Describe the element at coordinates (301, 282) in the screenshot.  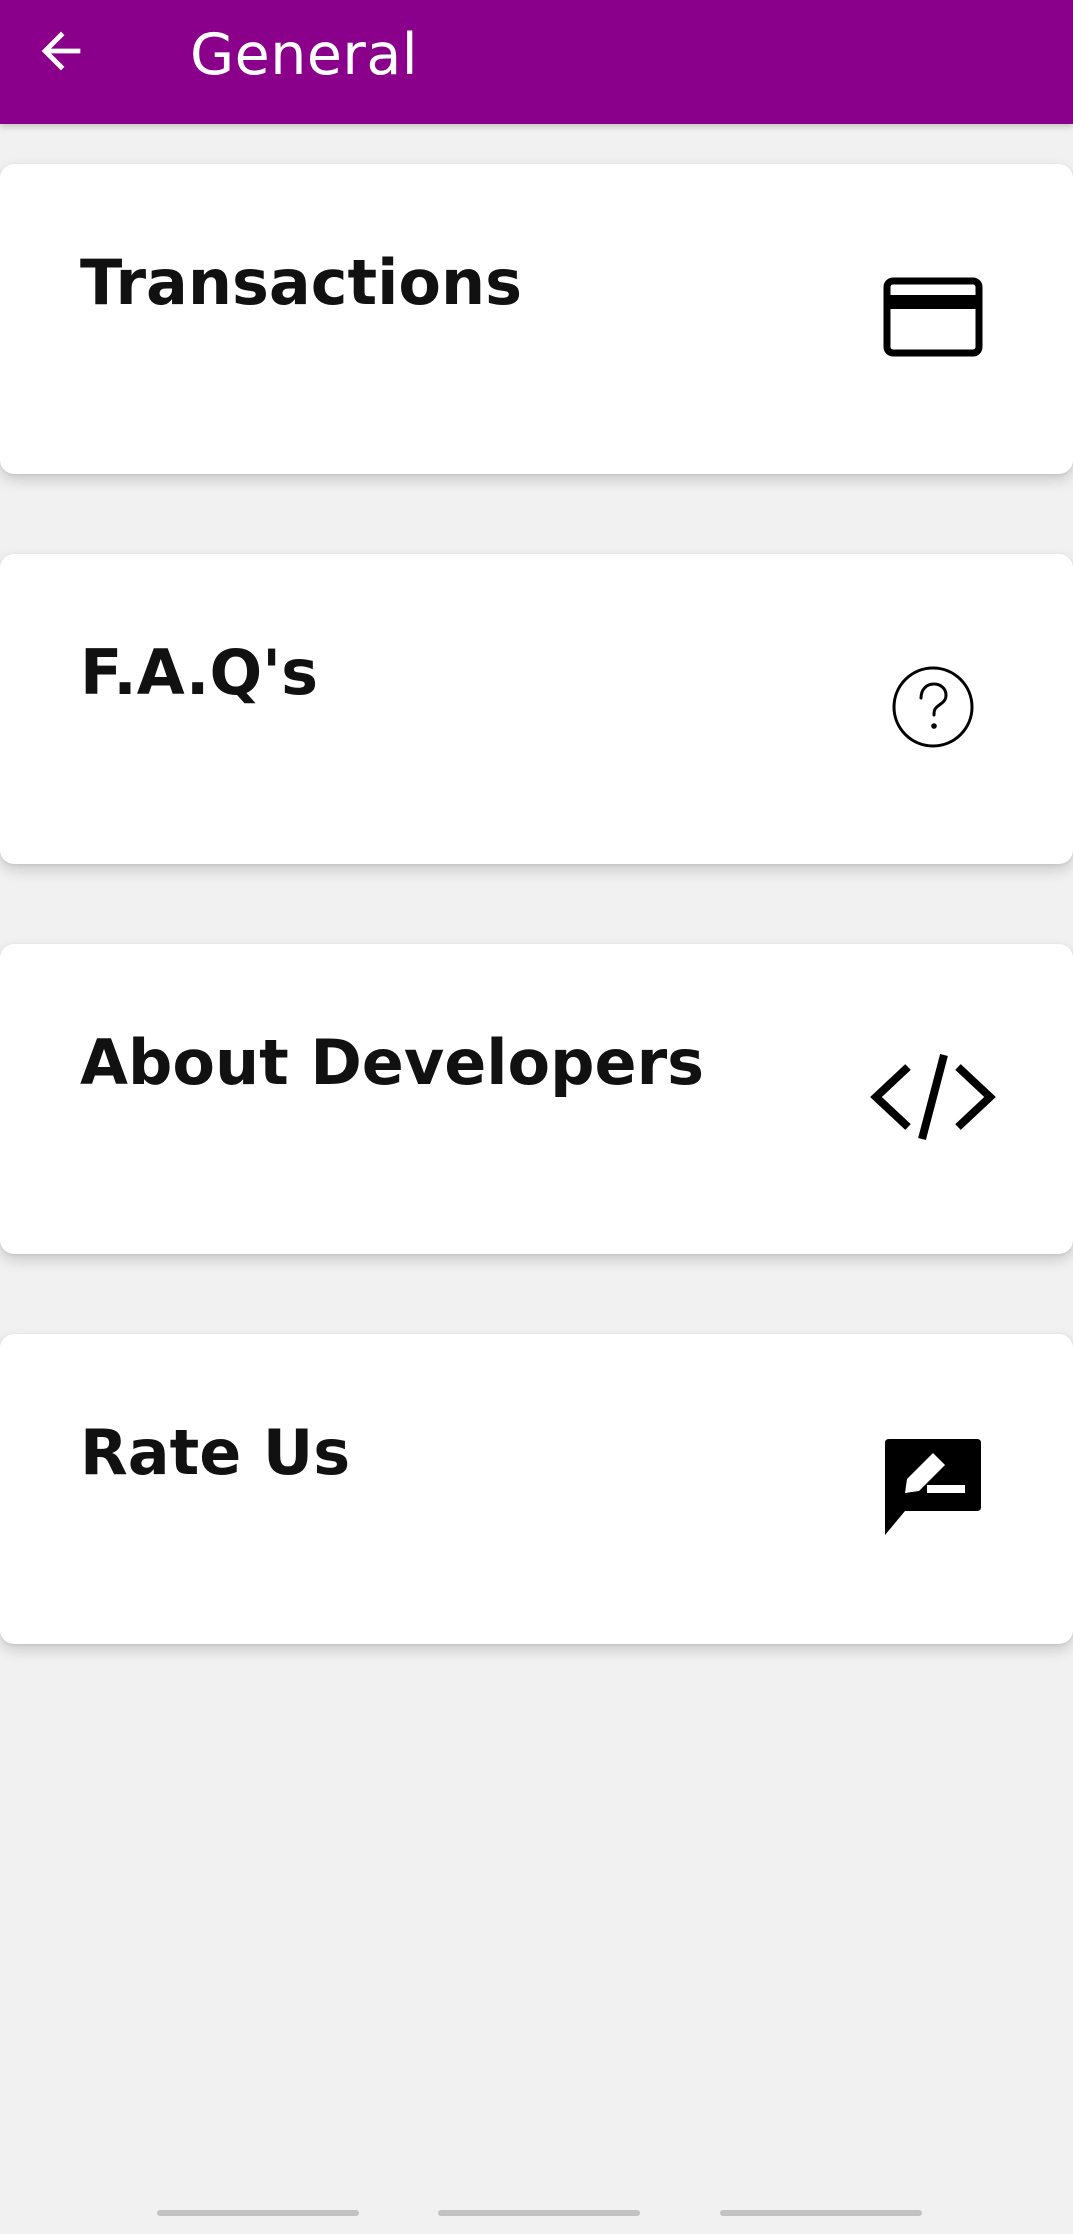
I see `menu-item-label: Transactions` at that location.